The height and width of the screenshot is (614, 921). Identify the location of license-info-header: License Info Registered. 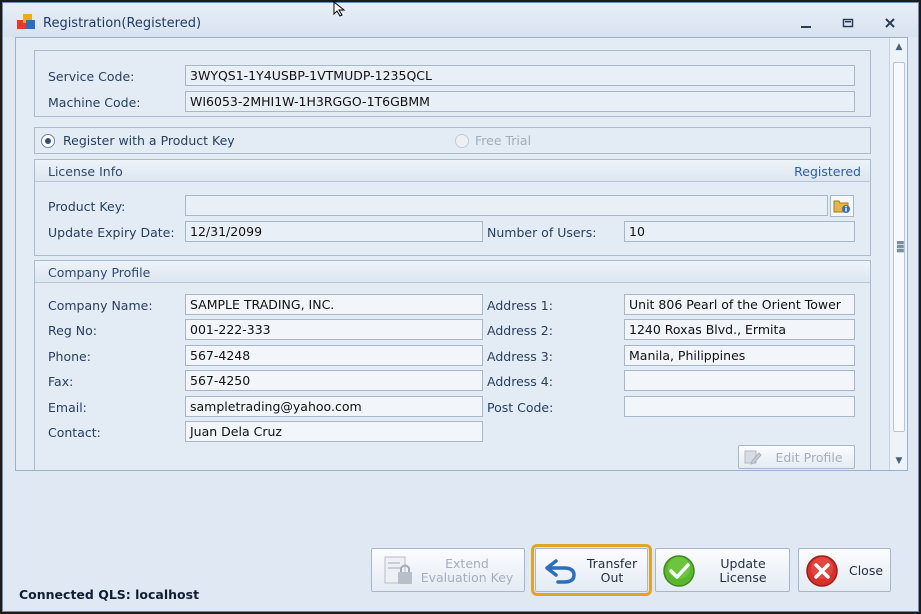
(452, 171).